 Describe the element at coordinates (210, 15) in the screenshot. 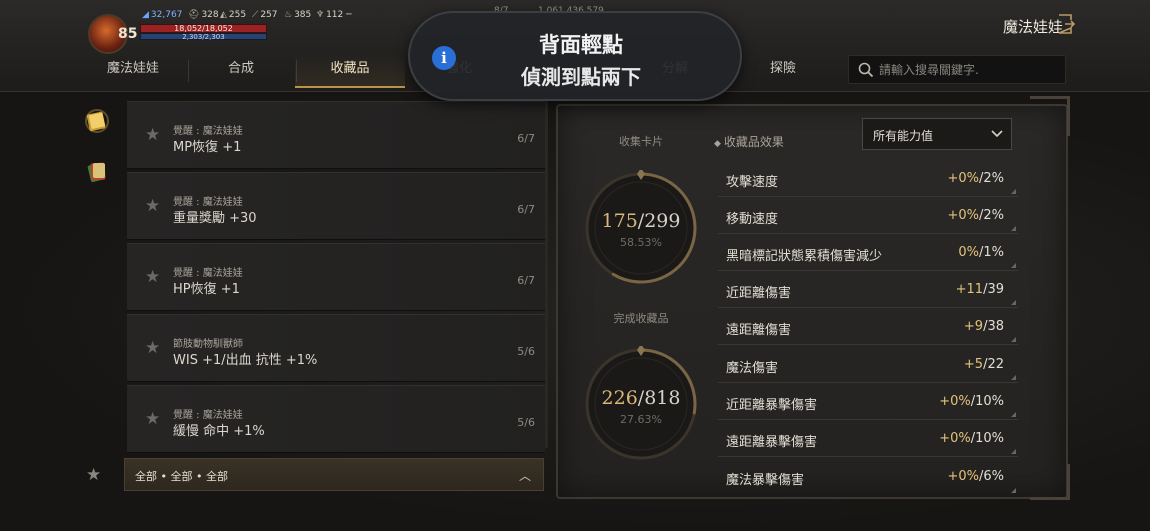

I see `stat-value: 328` at that location.